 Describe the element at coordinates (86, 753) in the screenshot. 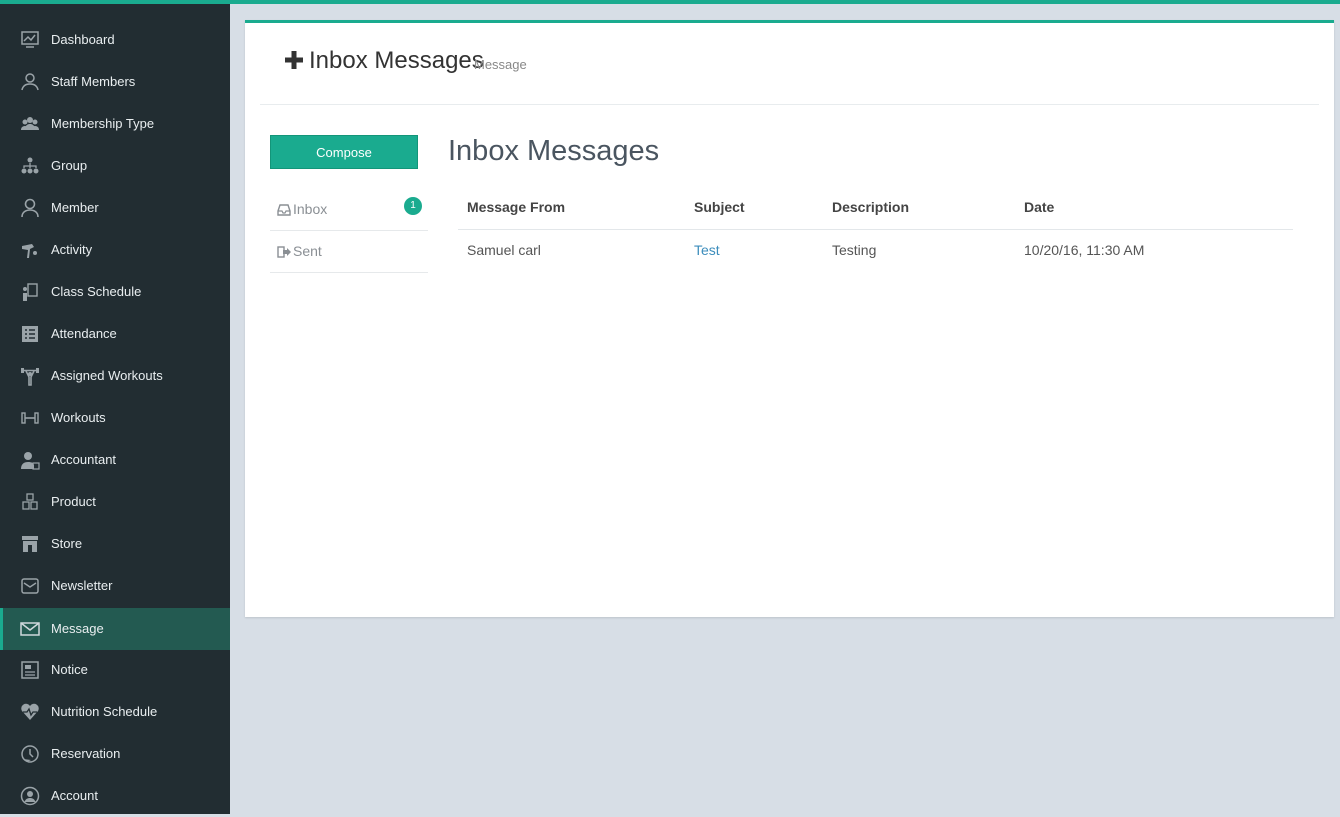

I see `sidebar-item-label: Reservation` at that location.